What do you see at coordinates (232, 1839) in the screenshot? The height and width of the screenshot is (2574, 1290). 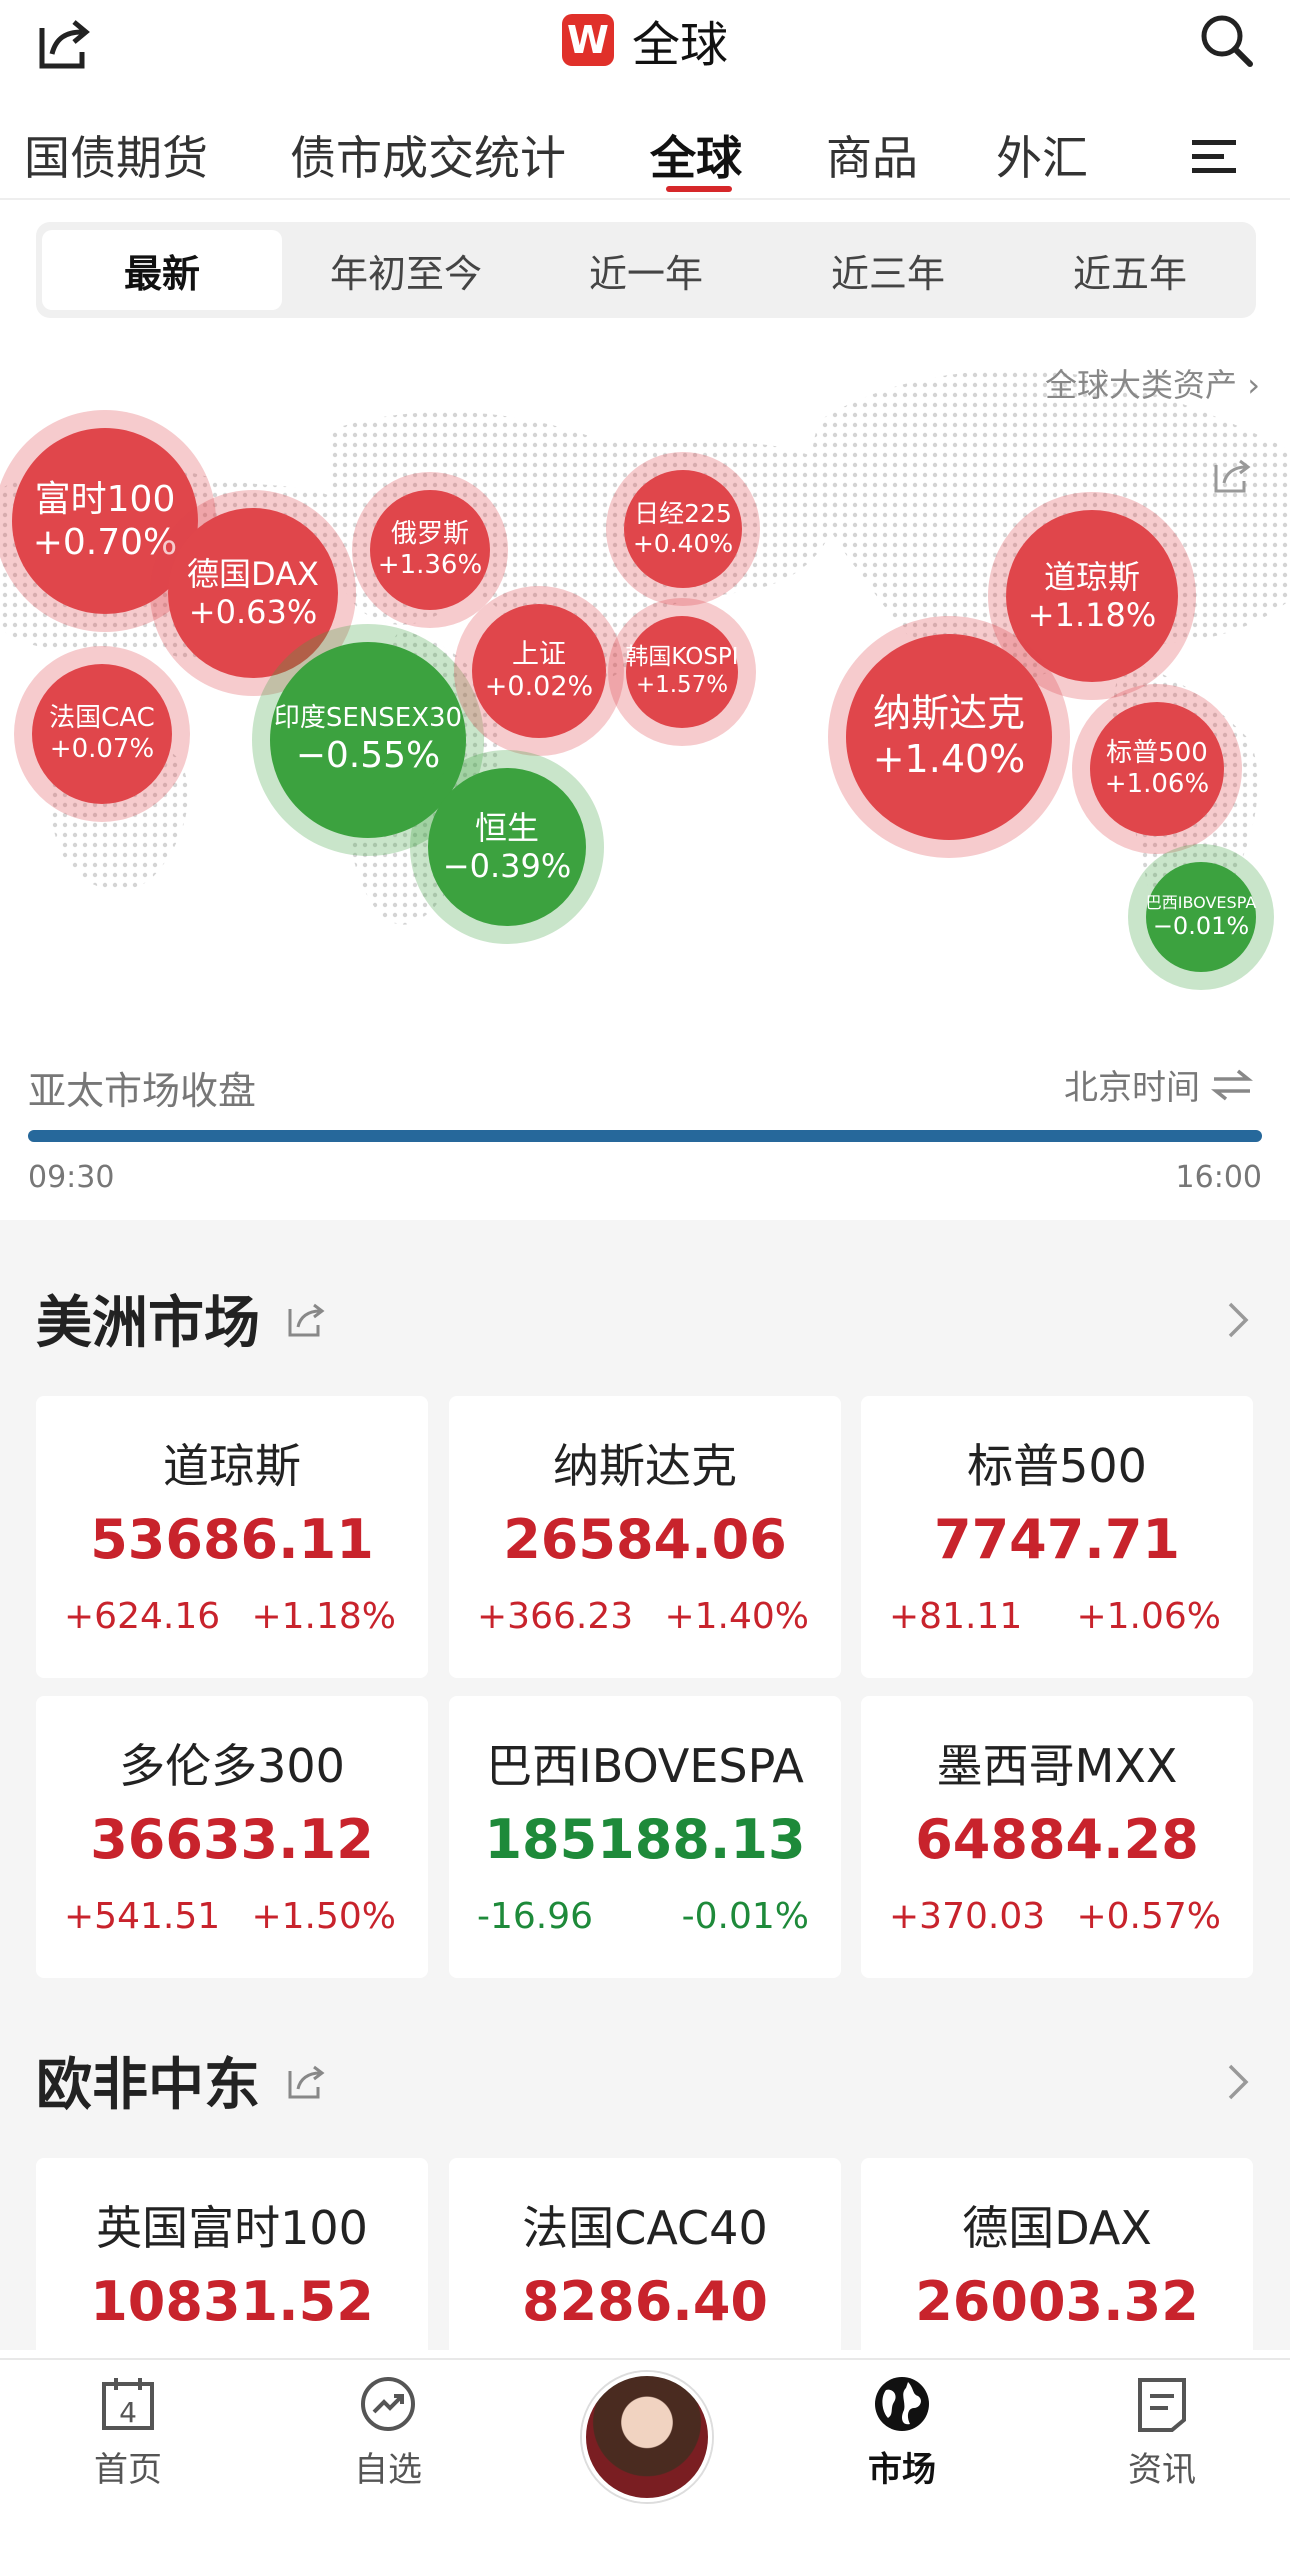 I see `card-value: 36633.12` at bounding box center [232, 1839].